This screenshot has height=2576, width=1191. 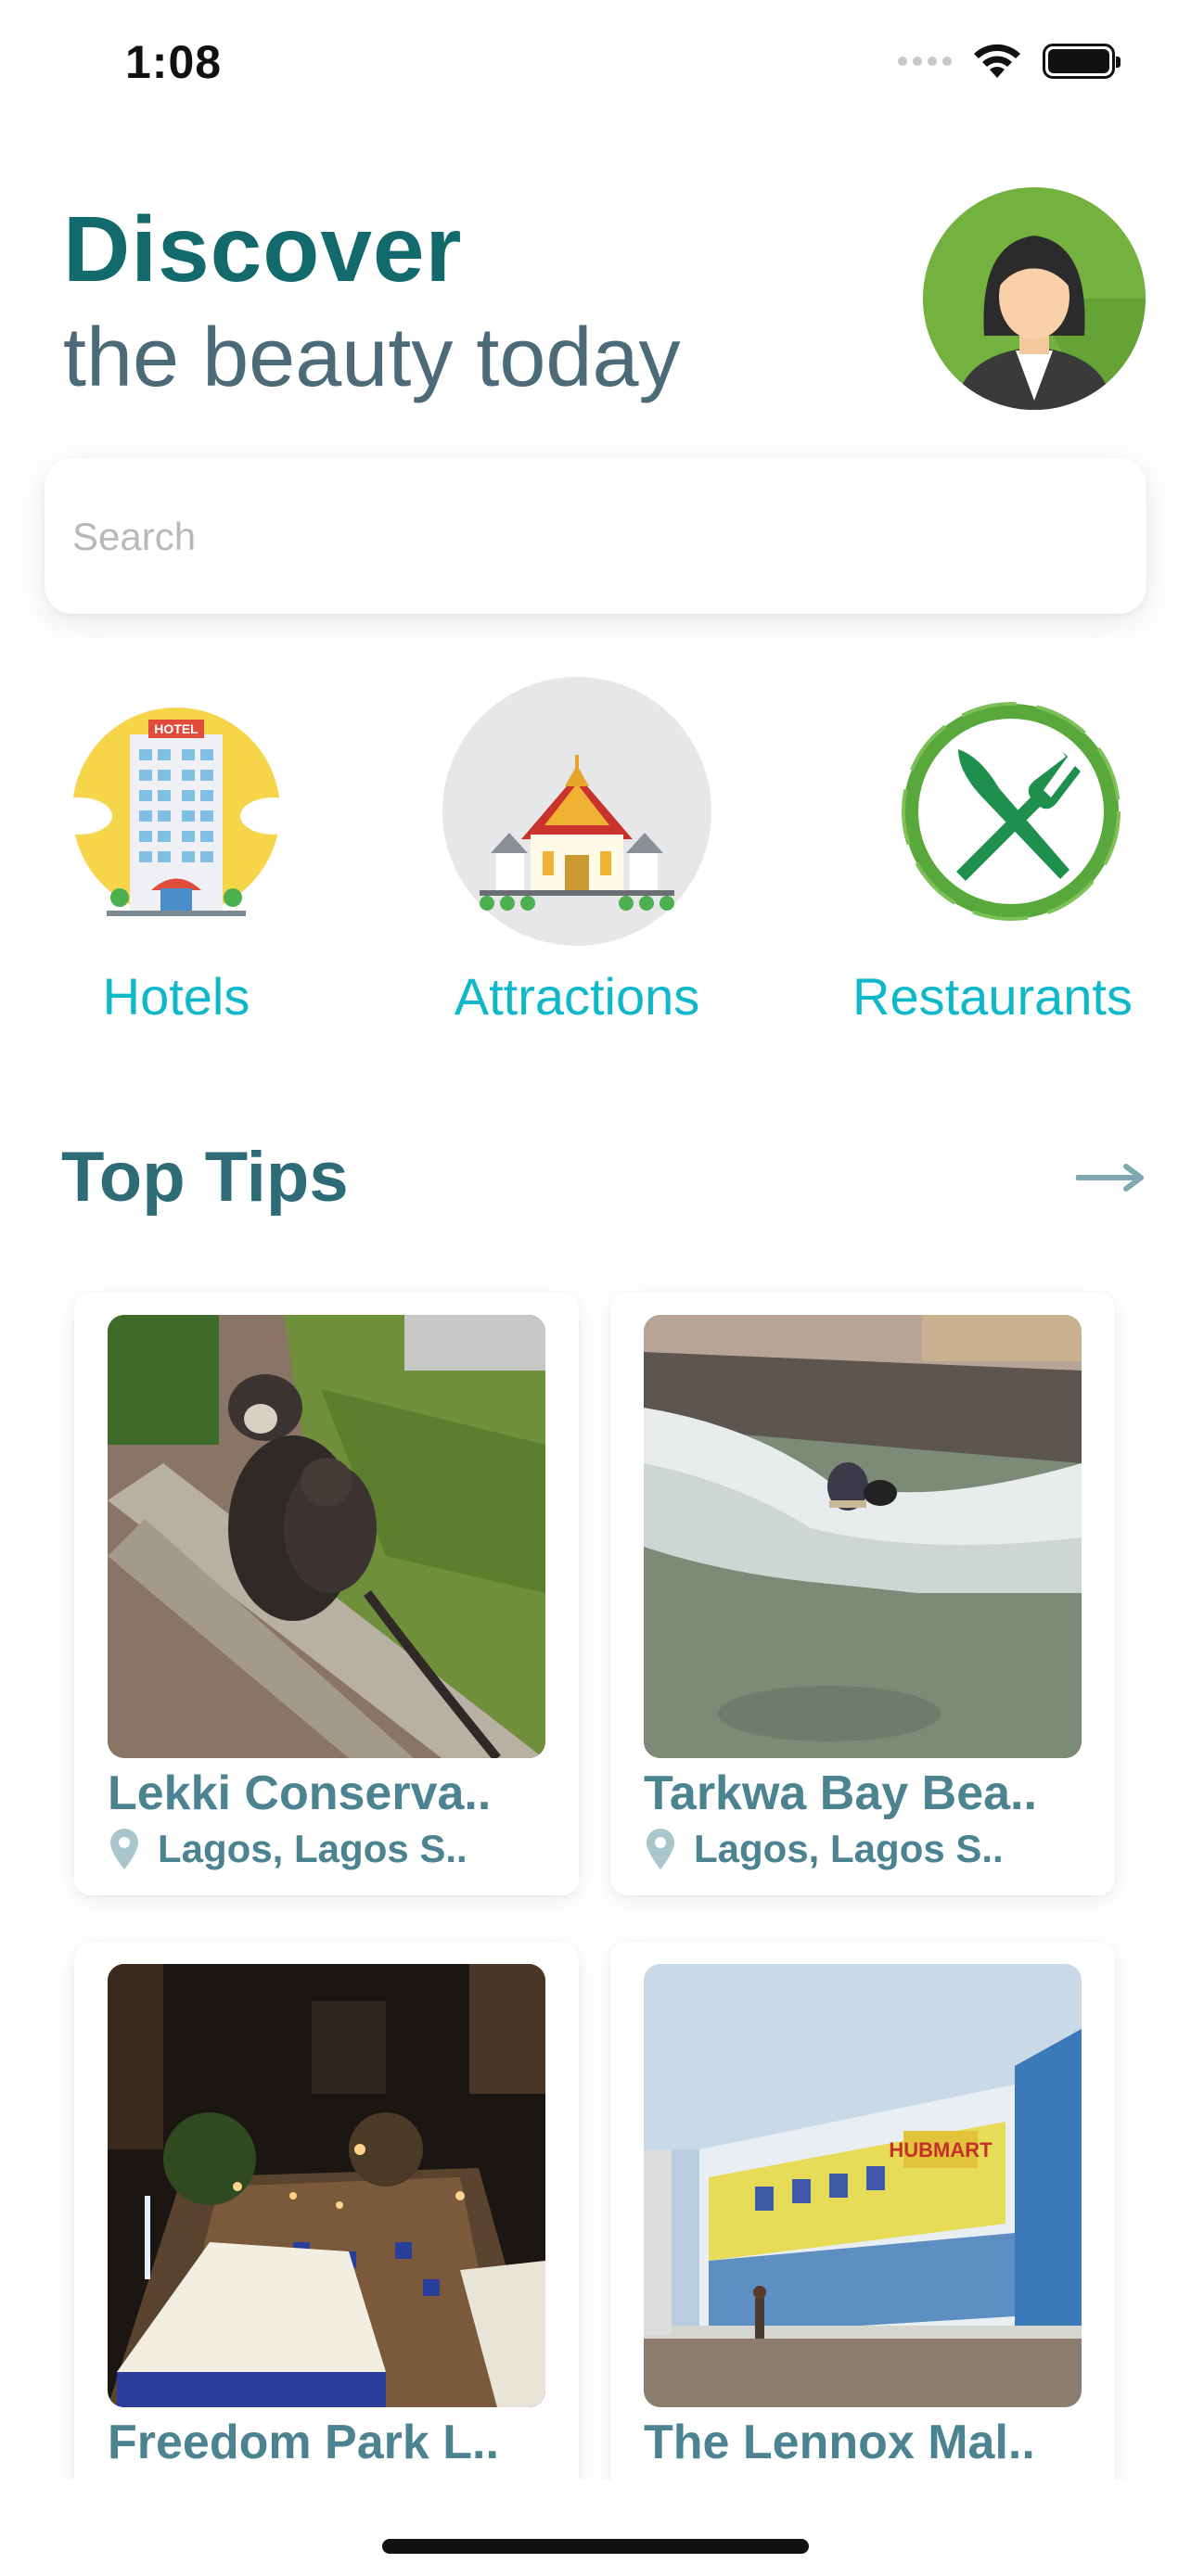 I want to click on hotel-building-icon: HOTEL, so click(x=177, y=811).